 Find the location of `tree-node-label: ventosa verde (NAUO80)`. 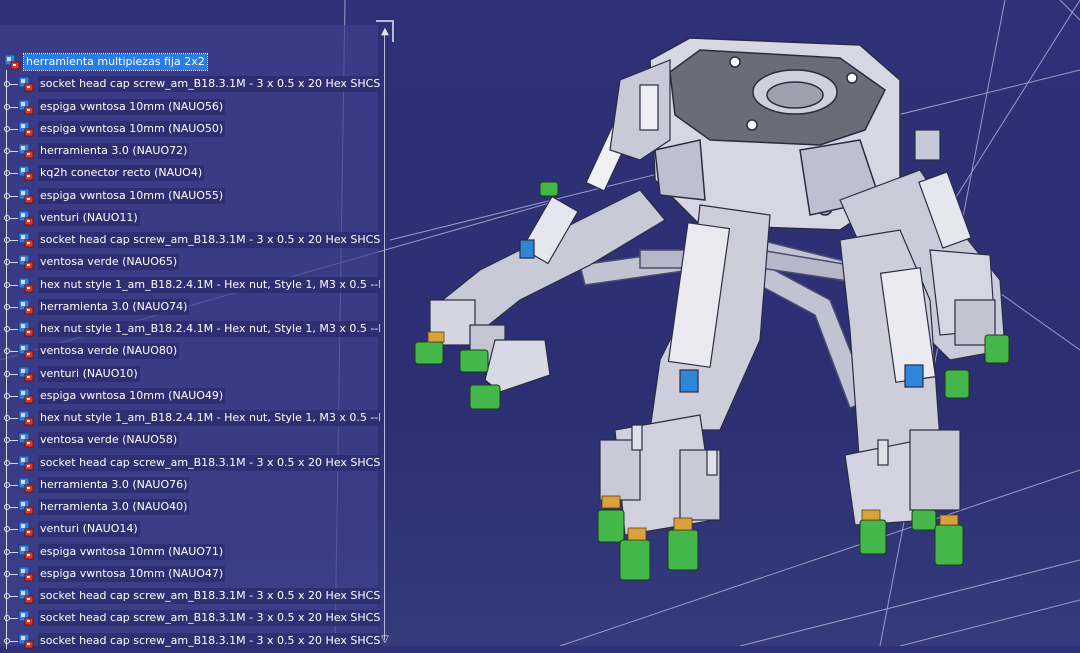

tree-node-label: ventosa verde (NAUO80) is located at coordinates (109, 351).